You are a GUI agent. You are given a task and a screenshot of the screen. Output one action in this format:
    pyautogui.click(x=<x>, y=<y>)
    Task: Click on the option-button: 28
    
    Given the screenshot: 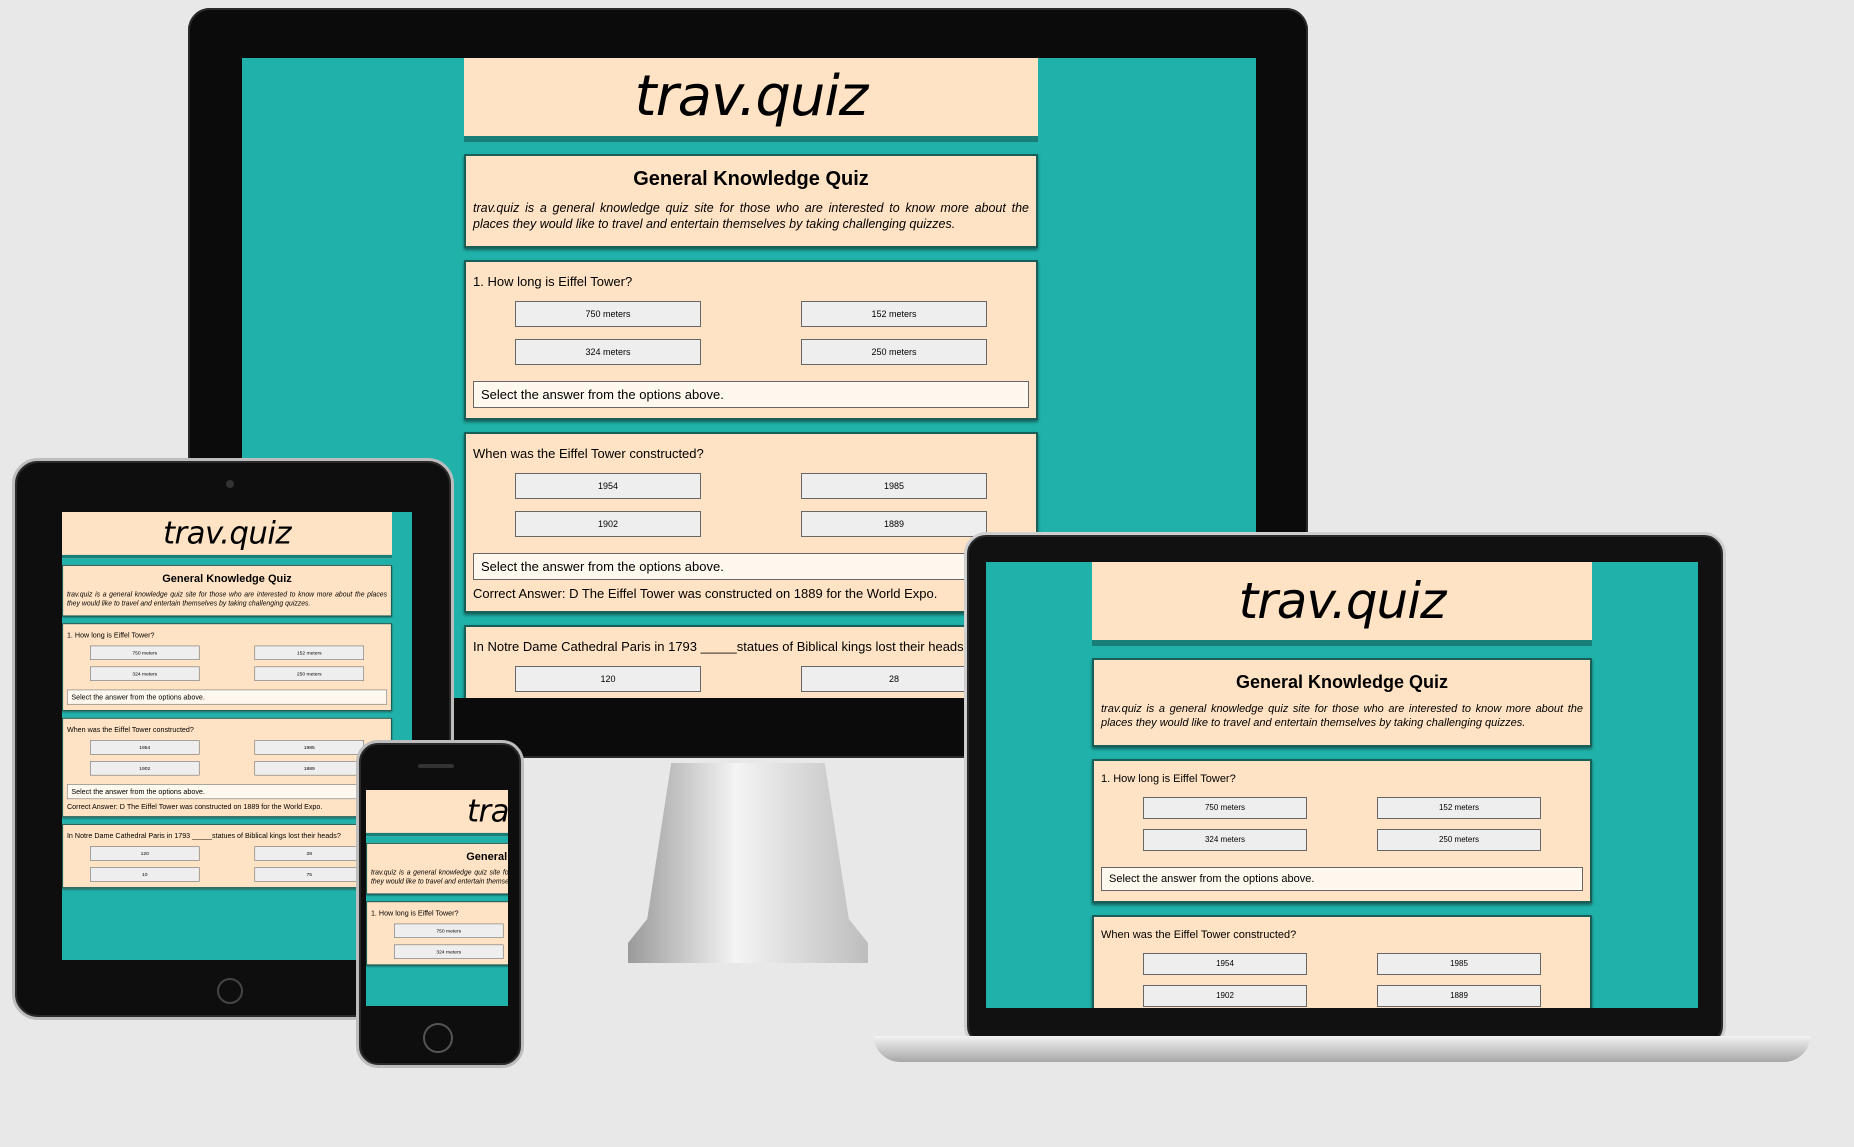 What is the action you would take?
    pyautogui.click(x=309, y=853)
    